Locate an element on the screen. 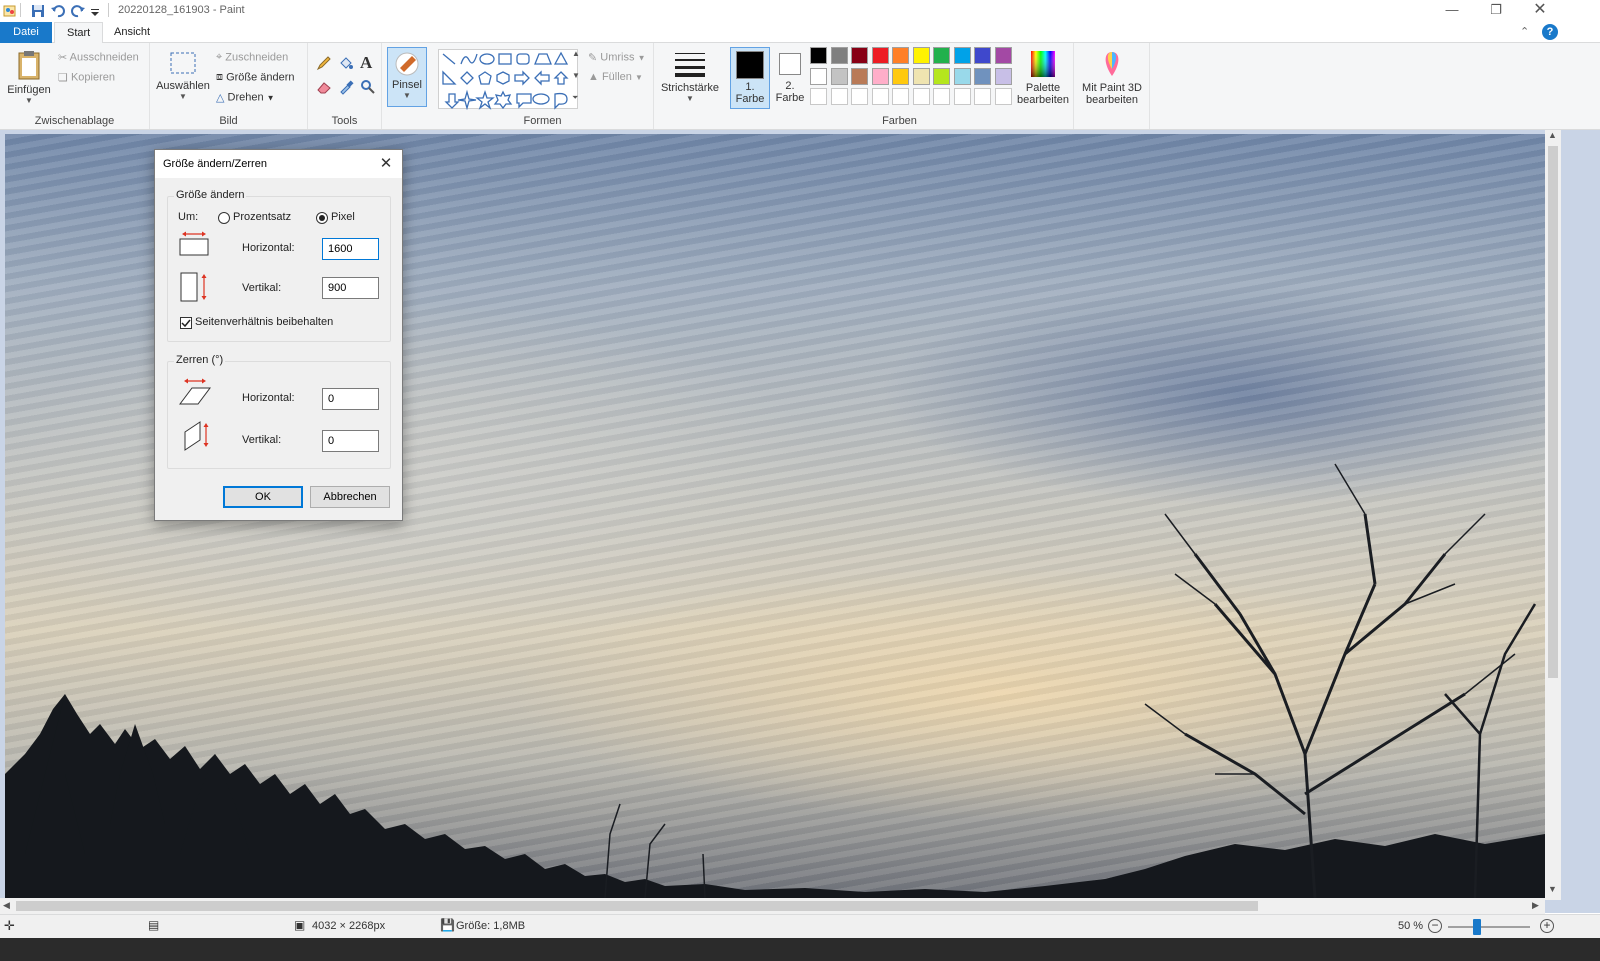  collapse-ribbon-icon: ⌃ is located at coordinates (1524, 31).